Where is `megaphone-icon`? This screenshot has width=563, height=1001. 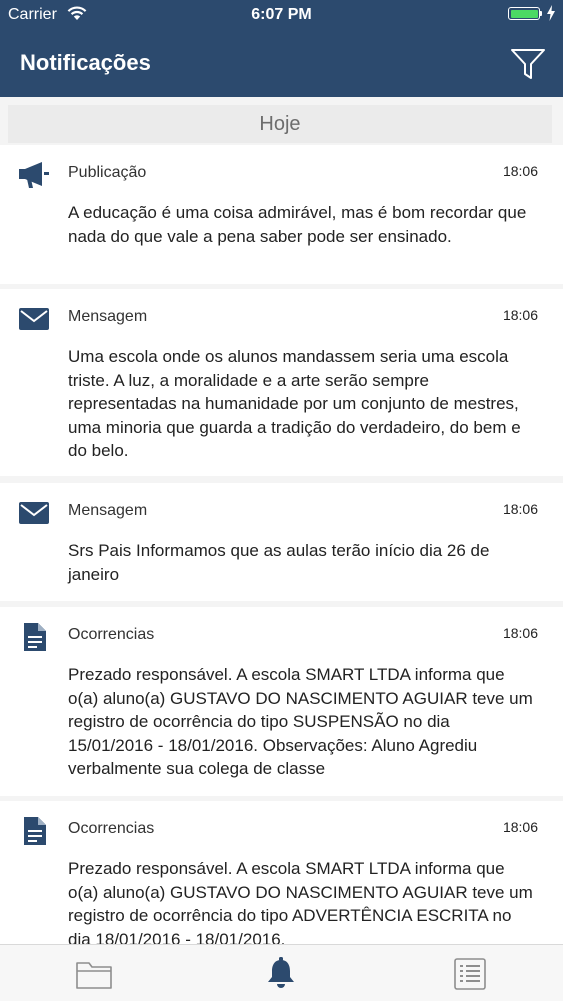
megaphone-icon is located at coordinates (34, 175).